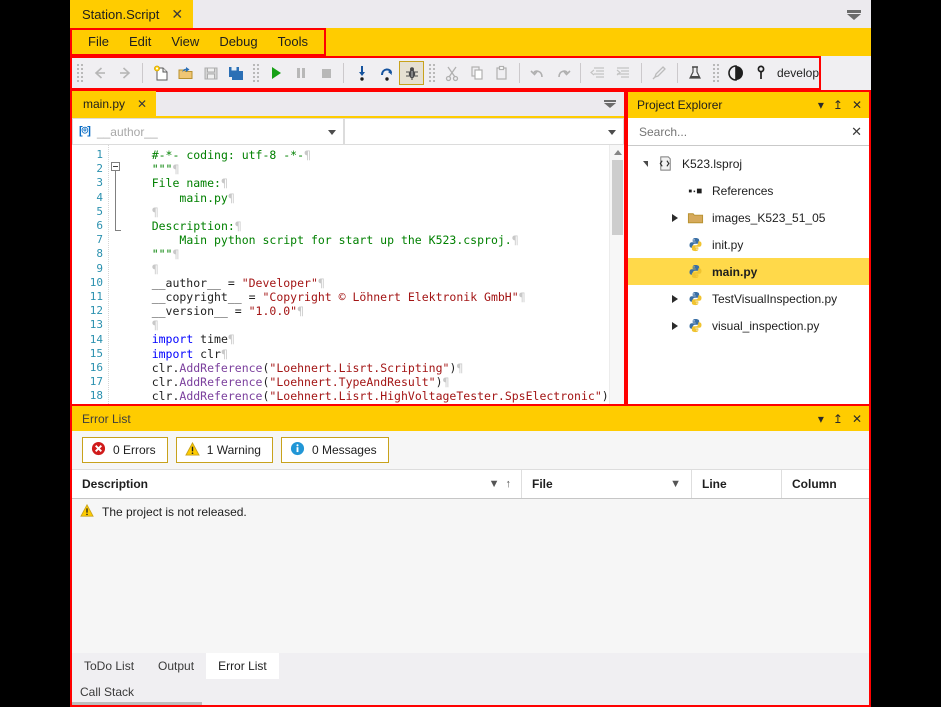 This screenshot has width=941, height=707. Describe the element at coordinates (854, 15) in the screenshot. I see `titlebar-overflow-icon` at that location.